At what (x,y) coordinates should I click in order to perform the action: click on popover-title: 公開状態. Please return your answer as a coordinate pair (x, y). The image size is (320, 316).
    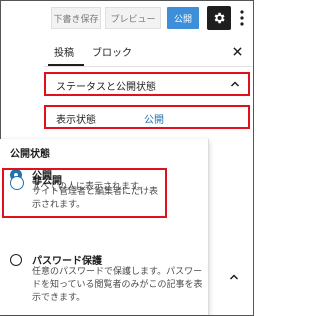
    Looking at the image, I should click on (30, 154).